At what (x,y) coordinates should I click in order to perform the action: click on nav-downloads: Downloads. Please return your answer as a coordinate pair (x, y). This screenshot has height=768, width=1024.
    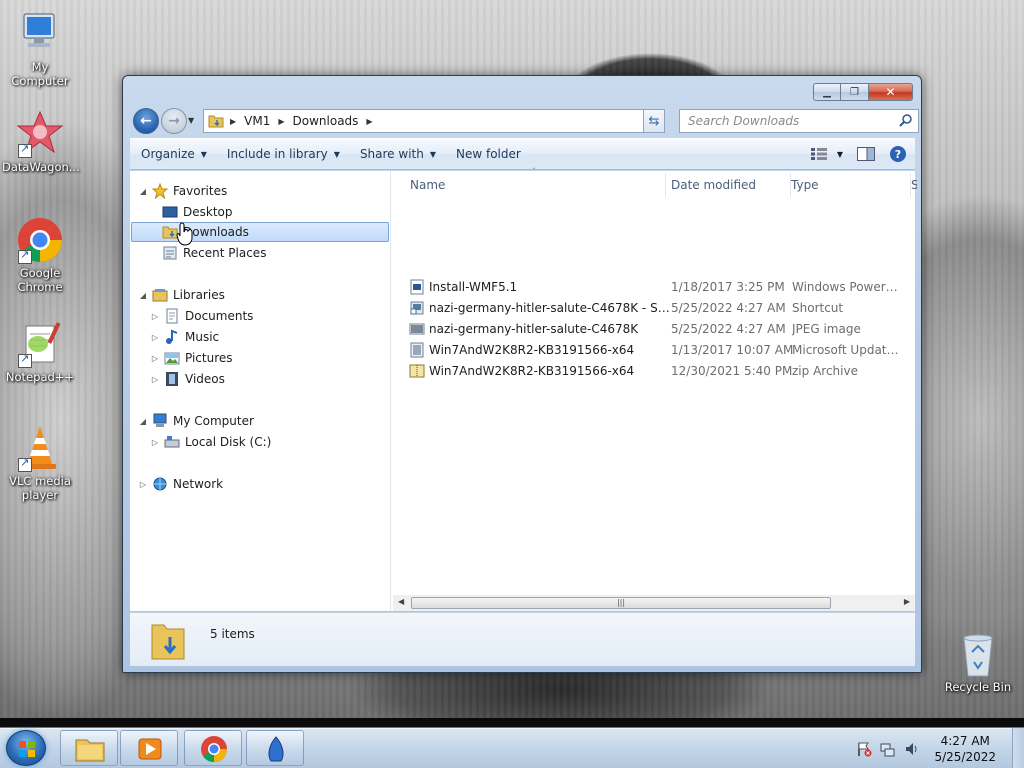
    Looking at the image, I should click on (260, 232).